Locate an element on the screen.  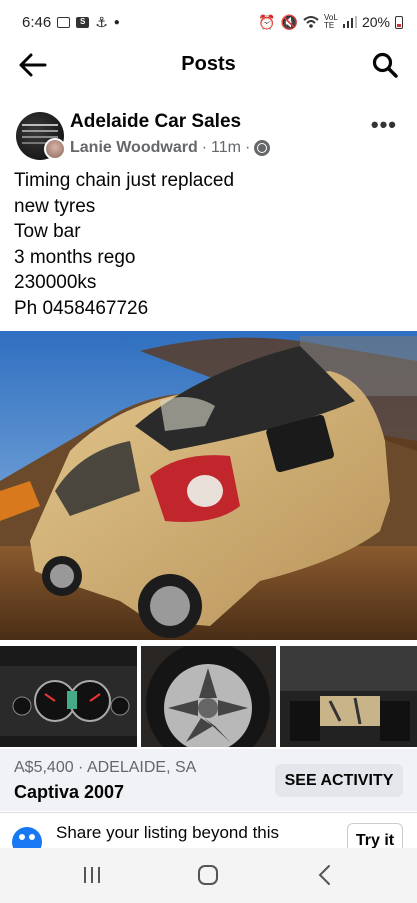
arrow-left-icon is located at coordinates (33, 65).